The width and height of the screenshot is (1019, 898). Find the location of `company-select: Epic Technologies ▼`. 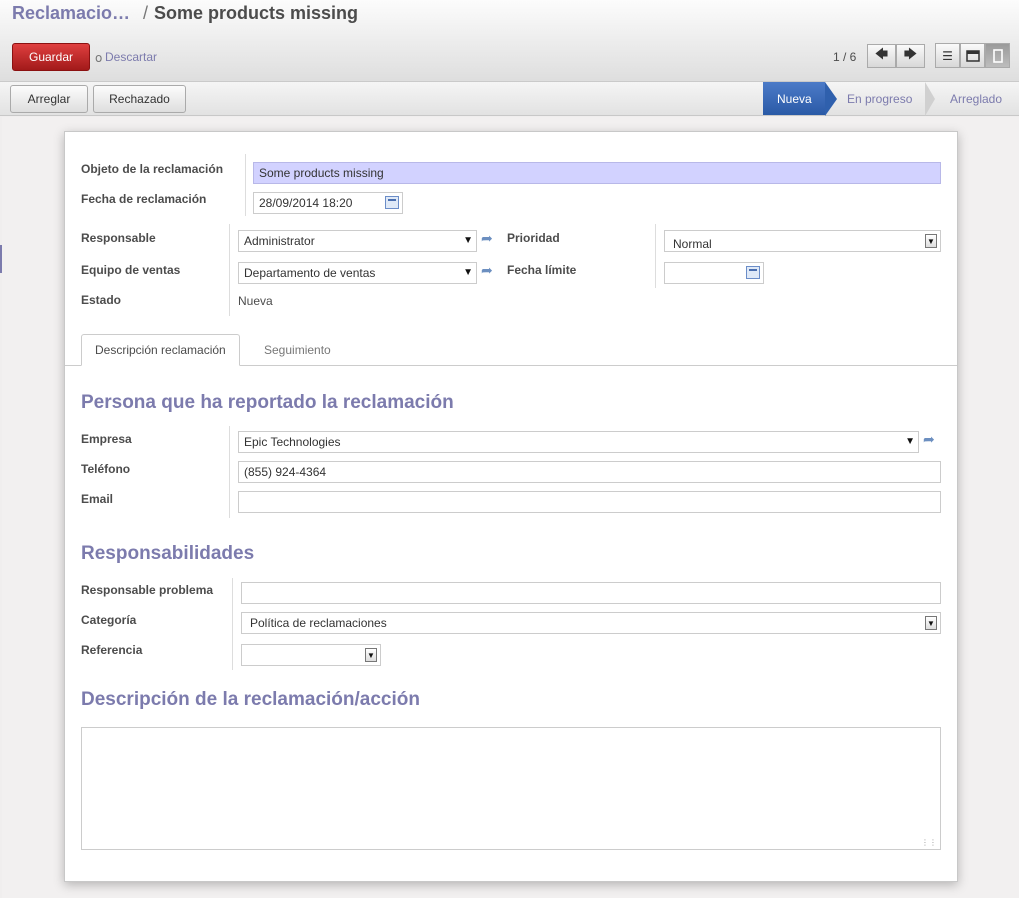

company-select: Epic Technologies ▼ is located at coordinates (578, 442).